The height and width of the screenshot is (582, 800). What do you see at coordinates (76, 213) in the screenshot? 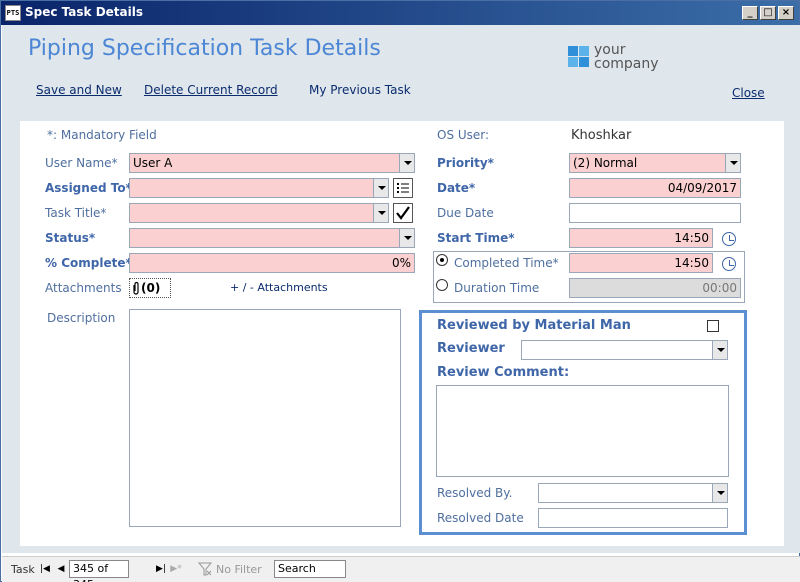
I see `task-title-label: Task Title*` at bounding box center [76, 213].